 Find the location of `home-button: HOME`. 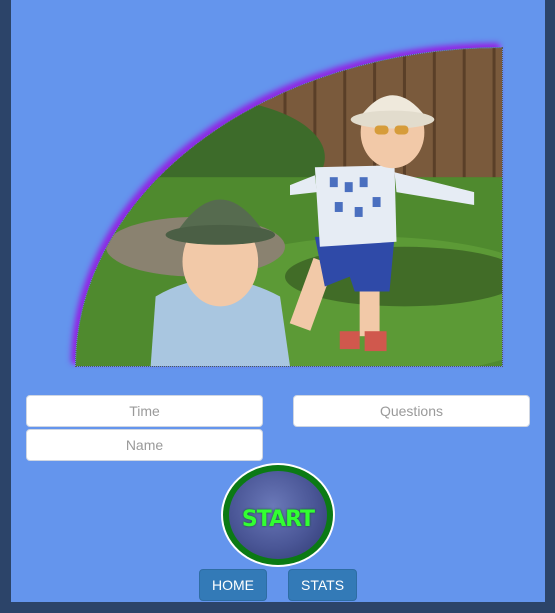

home-button: HOME is located at coordinates (233, 585).